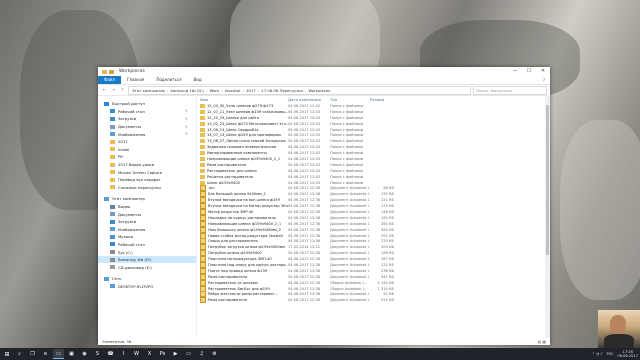 This screenshot has width=640, height=360. I want to click on photoshop-icon: Ps, so click(162, 354).